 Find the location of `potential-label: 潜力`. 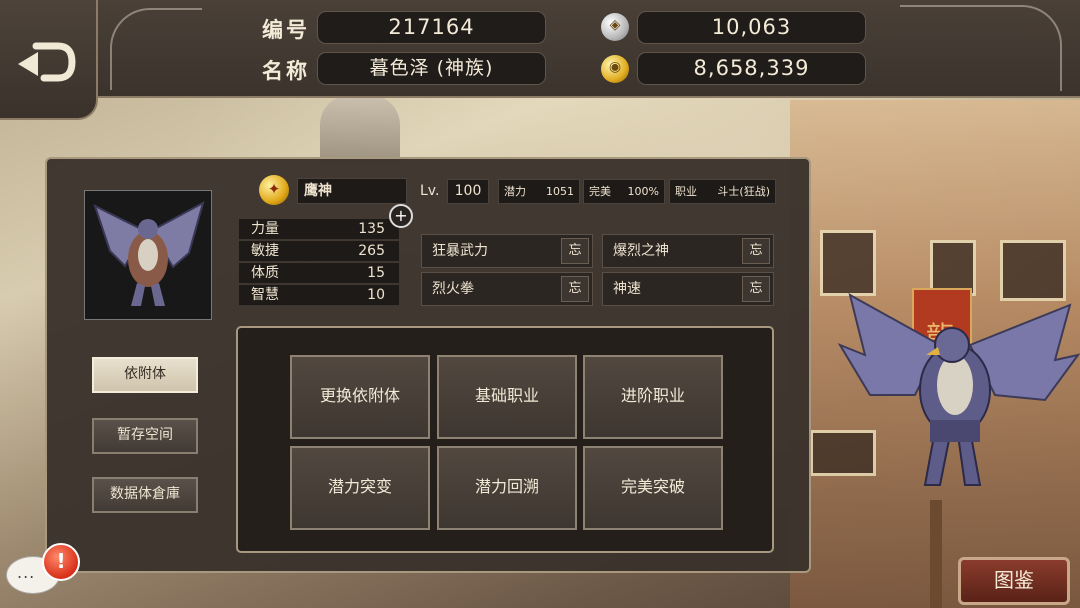

potential-label: 潜力 is located at coordinates (515, 191).